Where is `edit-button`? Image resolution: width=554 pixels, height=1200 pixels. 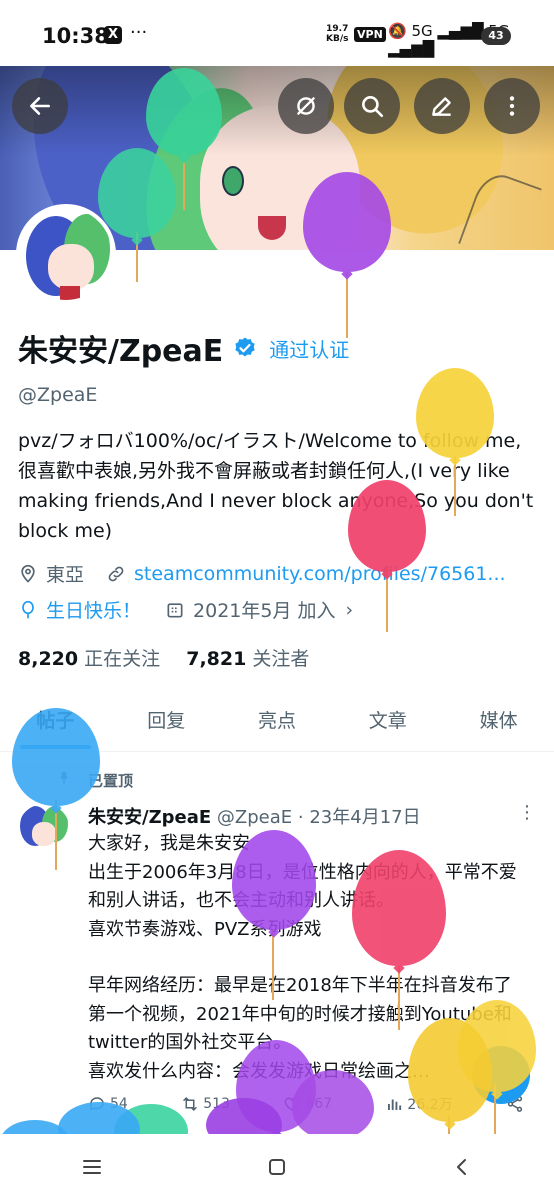 edit-button is located at coordinates (442, 106).